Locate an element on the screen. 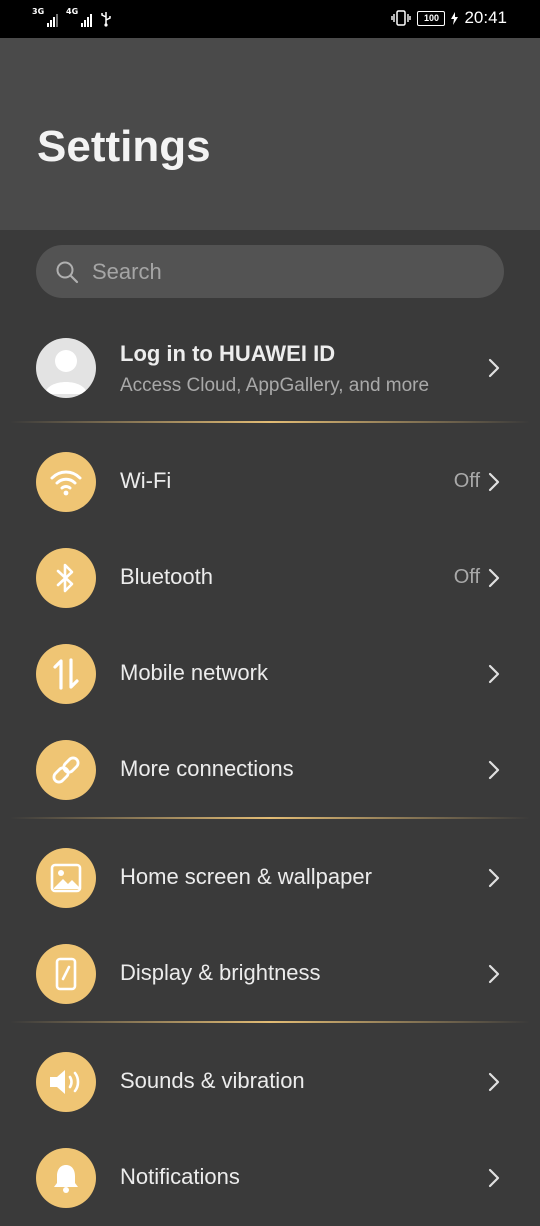  account-subtitle: Access Cloud, AppGallery, and more is located at coordinates (275, 385).